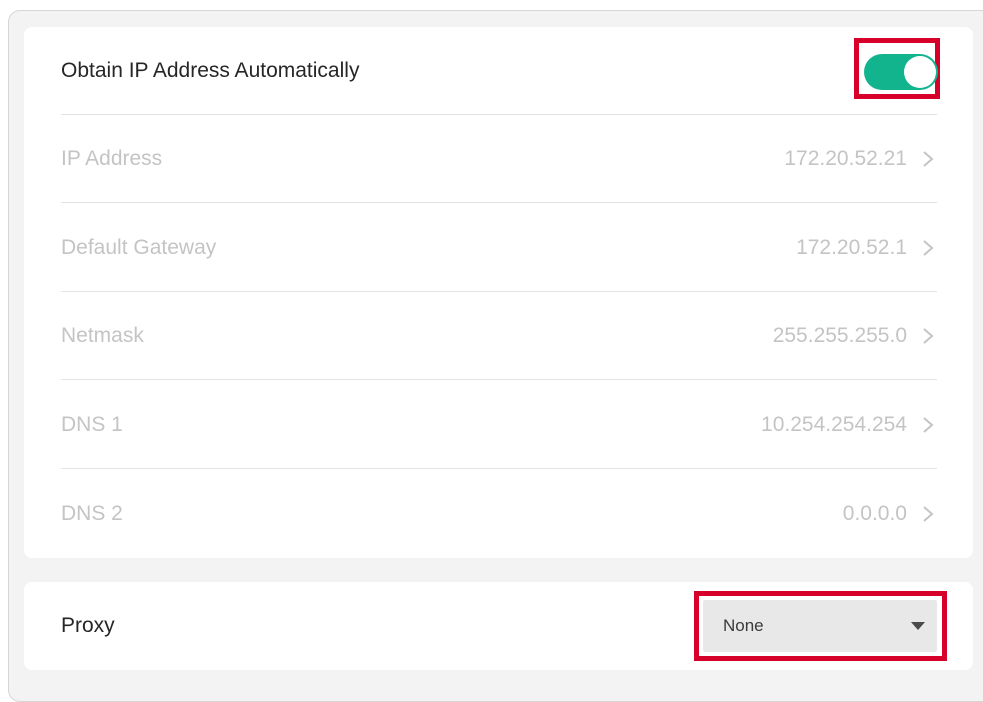 The height and width of the screenshot is (702, 983). What do you see at coordinates (845, 158) in the screenshot?
I see `ip-address-value: 172.20.52.21` at bounding box center [845, 158].